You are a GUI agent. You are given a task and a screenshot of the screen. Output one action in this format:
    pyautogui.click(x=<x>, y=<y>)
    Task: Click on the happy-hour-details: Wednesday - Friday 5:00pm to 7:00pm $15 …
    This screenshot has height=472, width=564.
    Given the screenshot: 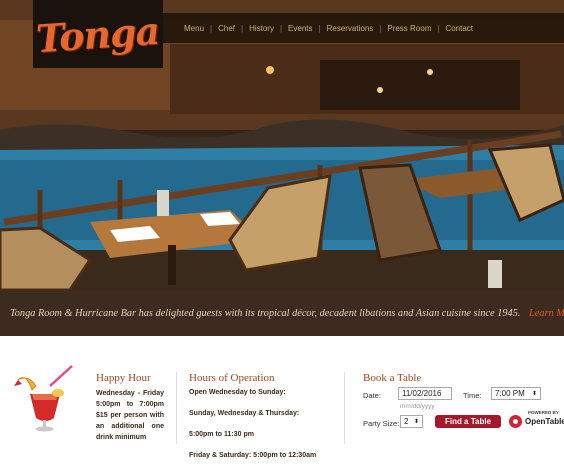 What is the action you would take?
    pyautogui.click(x=130, y=415)
    